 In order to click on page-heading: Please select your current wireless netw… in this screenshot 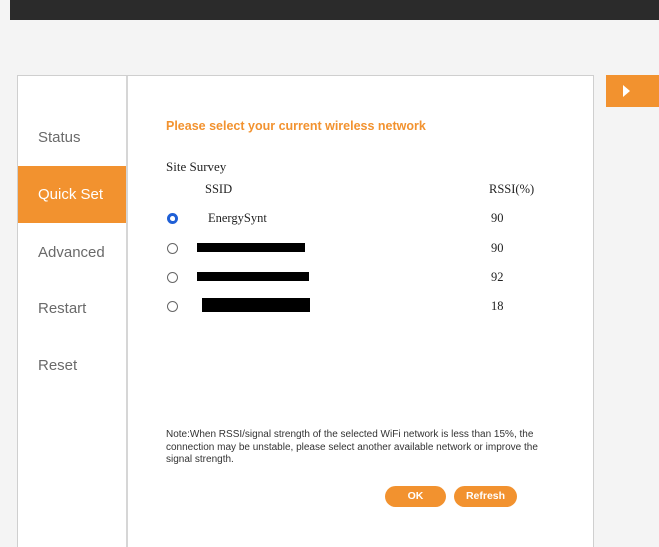, I will do `click(296, 126)`.